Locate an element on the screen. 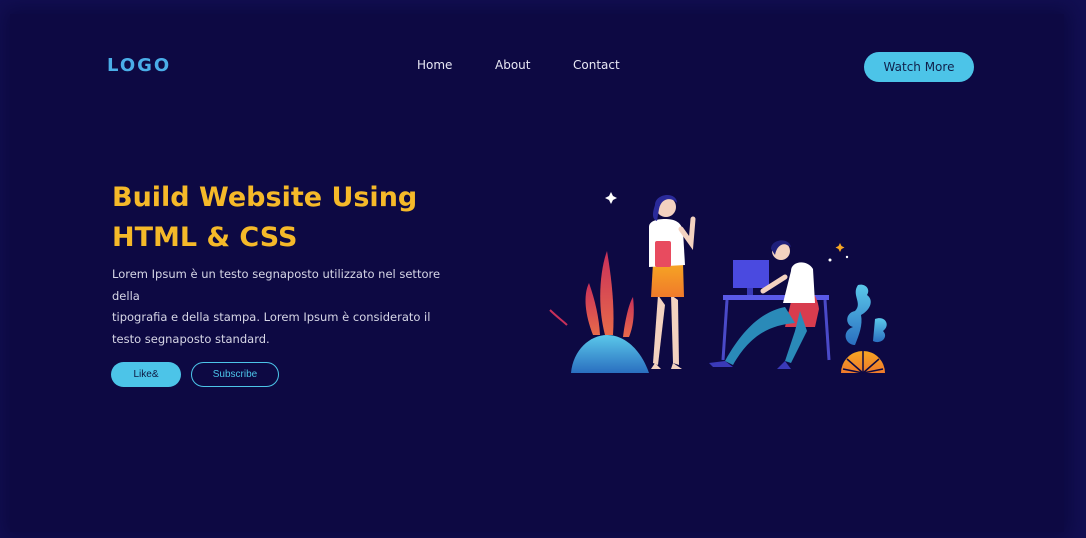 The width and height of the screenshot is (1086, 538). red-plant-icon is located at coordinates (591, 294).